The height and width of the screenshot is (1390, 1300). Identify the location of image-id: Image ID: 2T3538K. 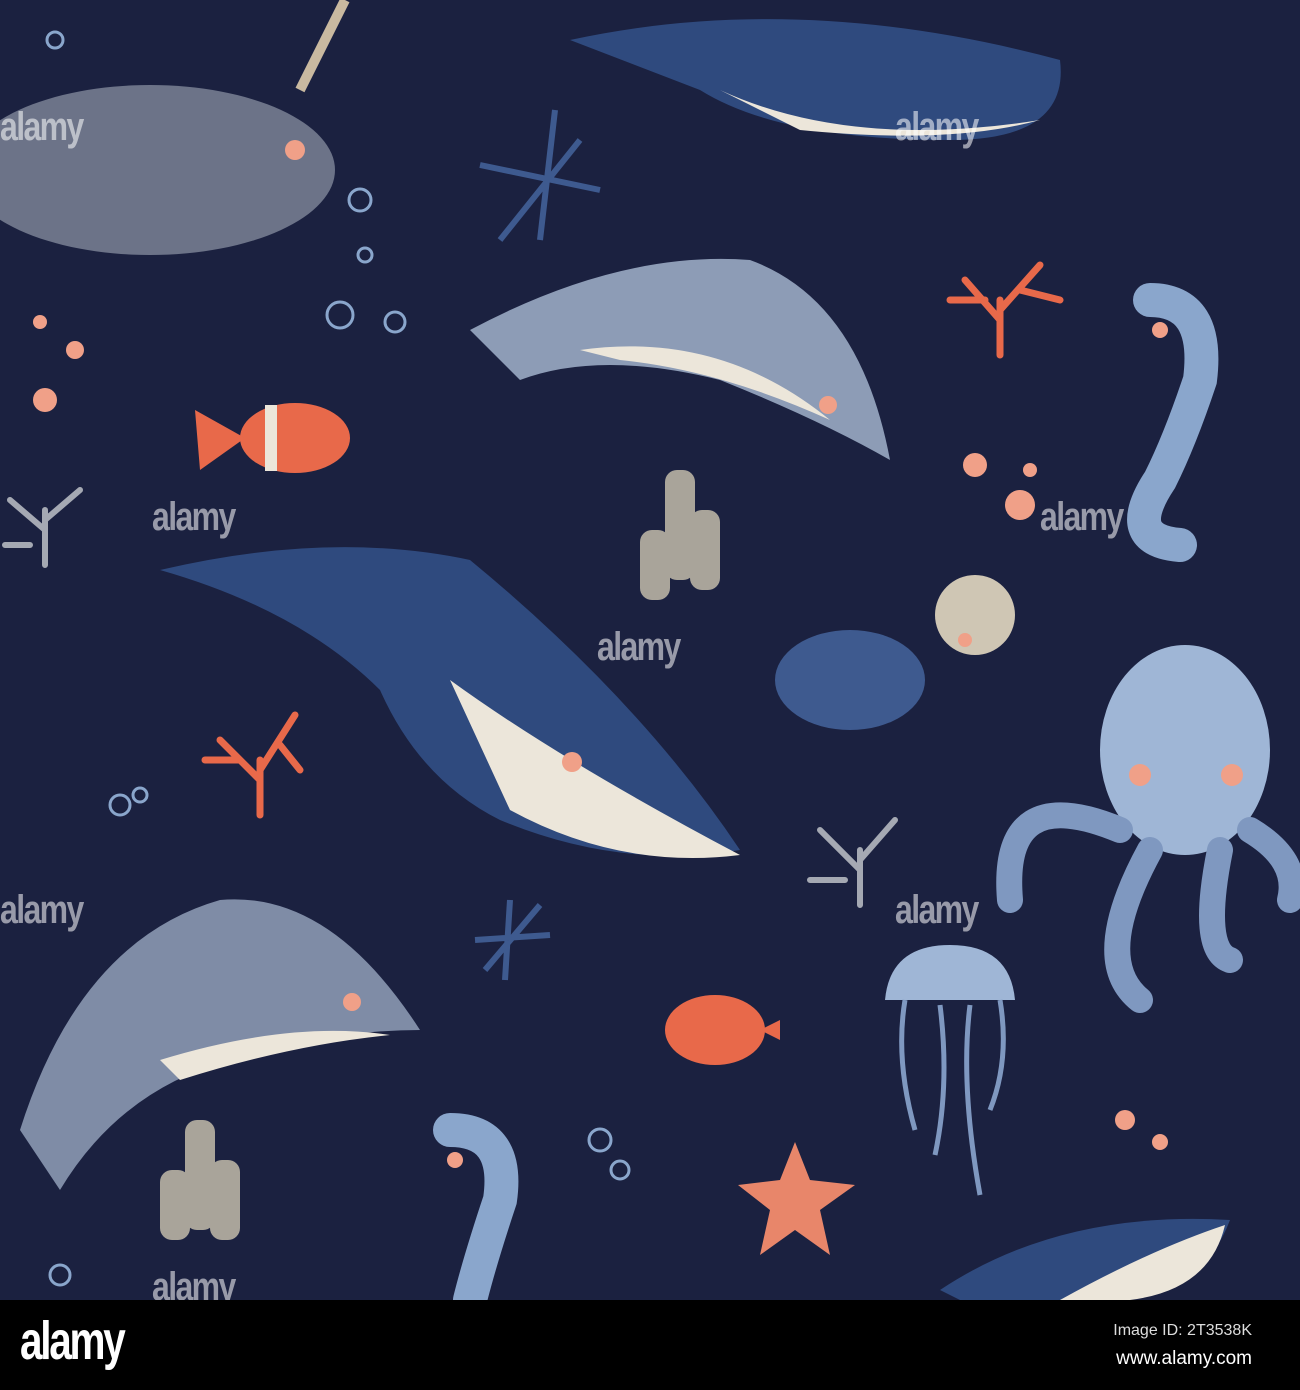
(1182, 1330).